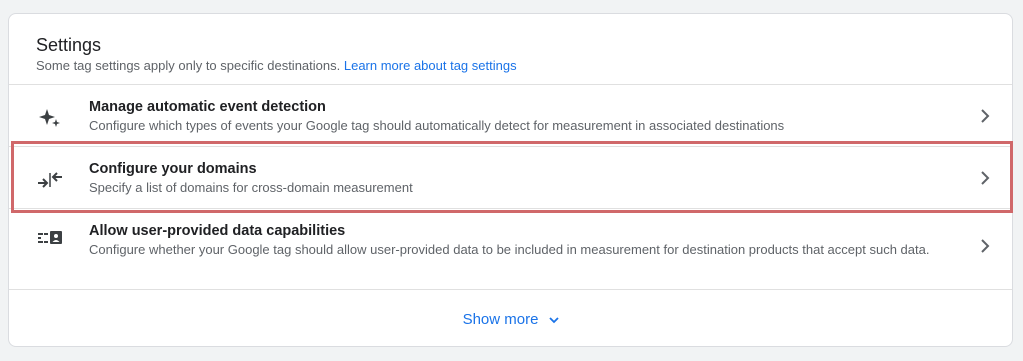 Image resolution: width=1023 pixels, height=361 pixels. What do you see at coordinates (69, 45) in the screenshot?
I see `settings-title: Settings` at bounding box center [69, 45].